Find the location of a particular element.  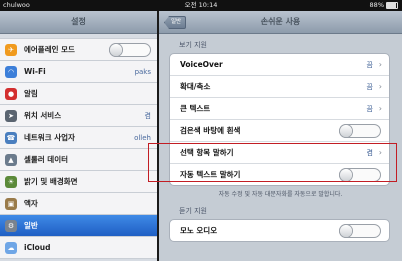

white-on-black-toggle is located at coordinates (360, 131).